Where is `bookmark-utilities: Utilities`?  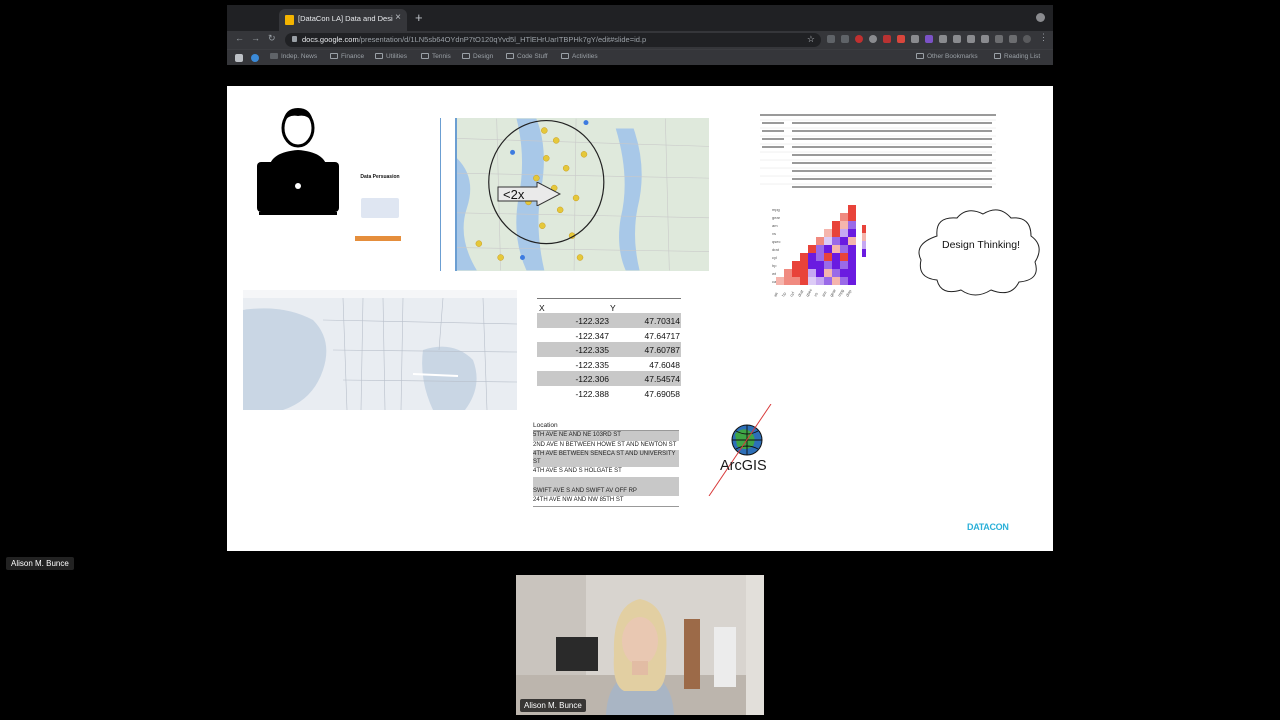 bookmark-utilities: Utilities is located at coordinates (391, 56).